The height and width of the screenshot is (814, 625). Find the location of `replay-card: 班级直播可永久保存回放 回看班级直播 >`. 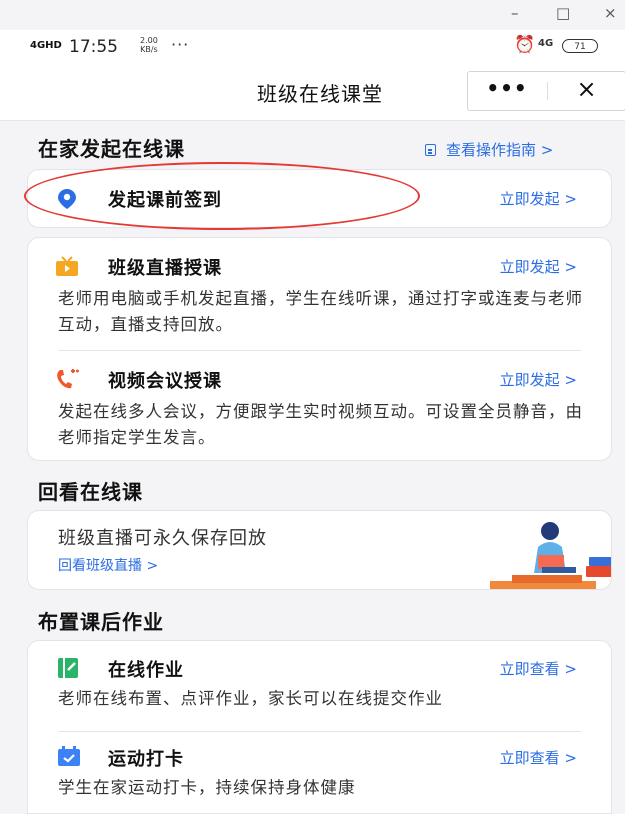

replay-card: 班级直播可永久保存回放 回看班级直播 > is located at coordinates (319, 550).